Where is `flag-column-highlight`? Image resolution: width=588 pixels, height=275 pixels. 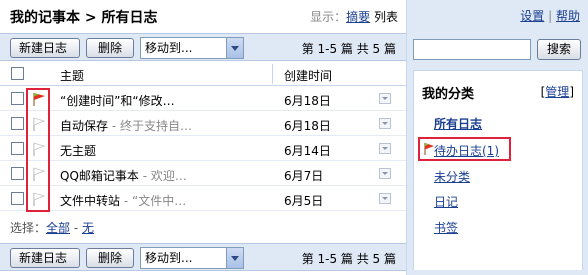
flag-column-highlight is located at coordinates (38, 150).